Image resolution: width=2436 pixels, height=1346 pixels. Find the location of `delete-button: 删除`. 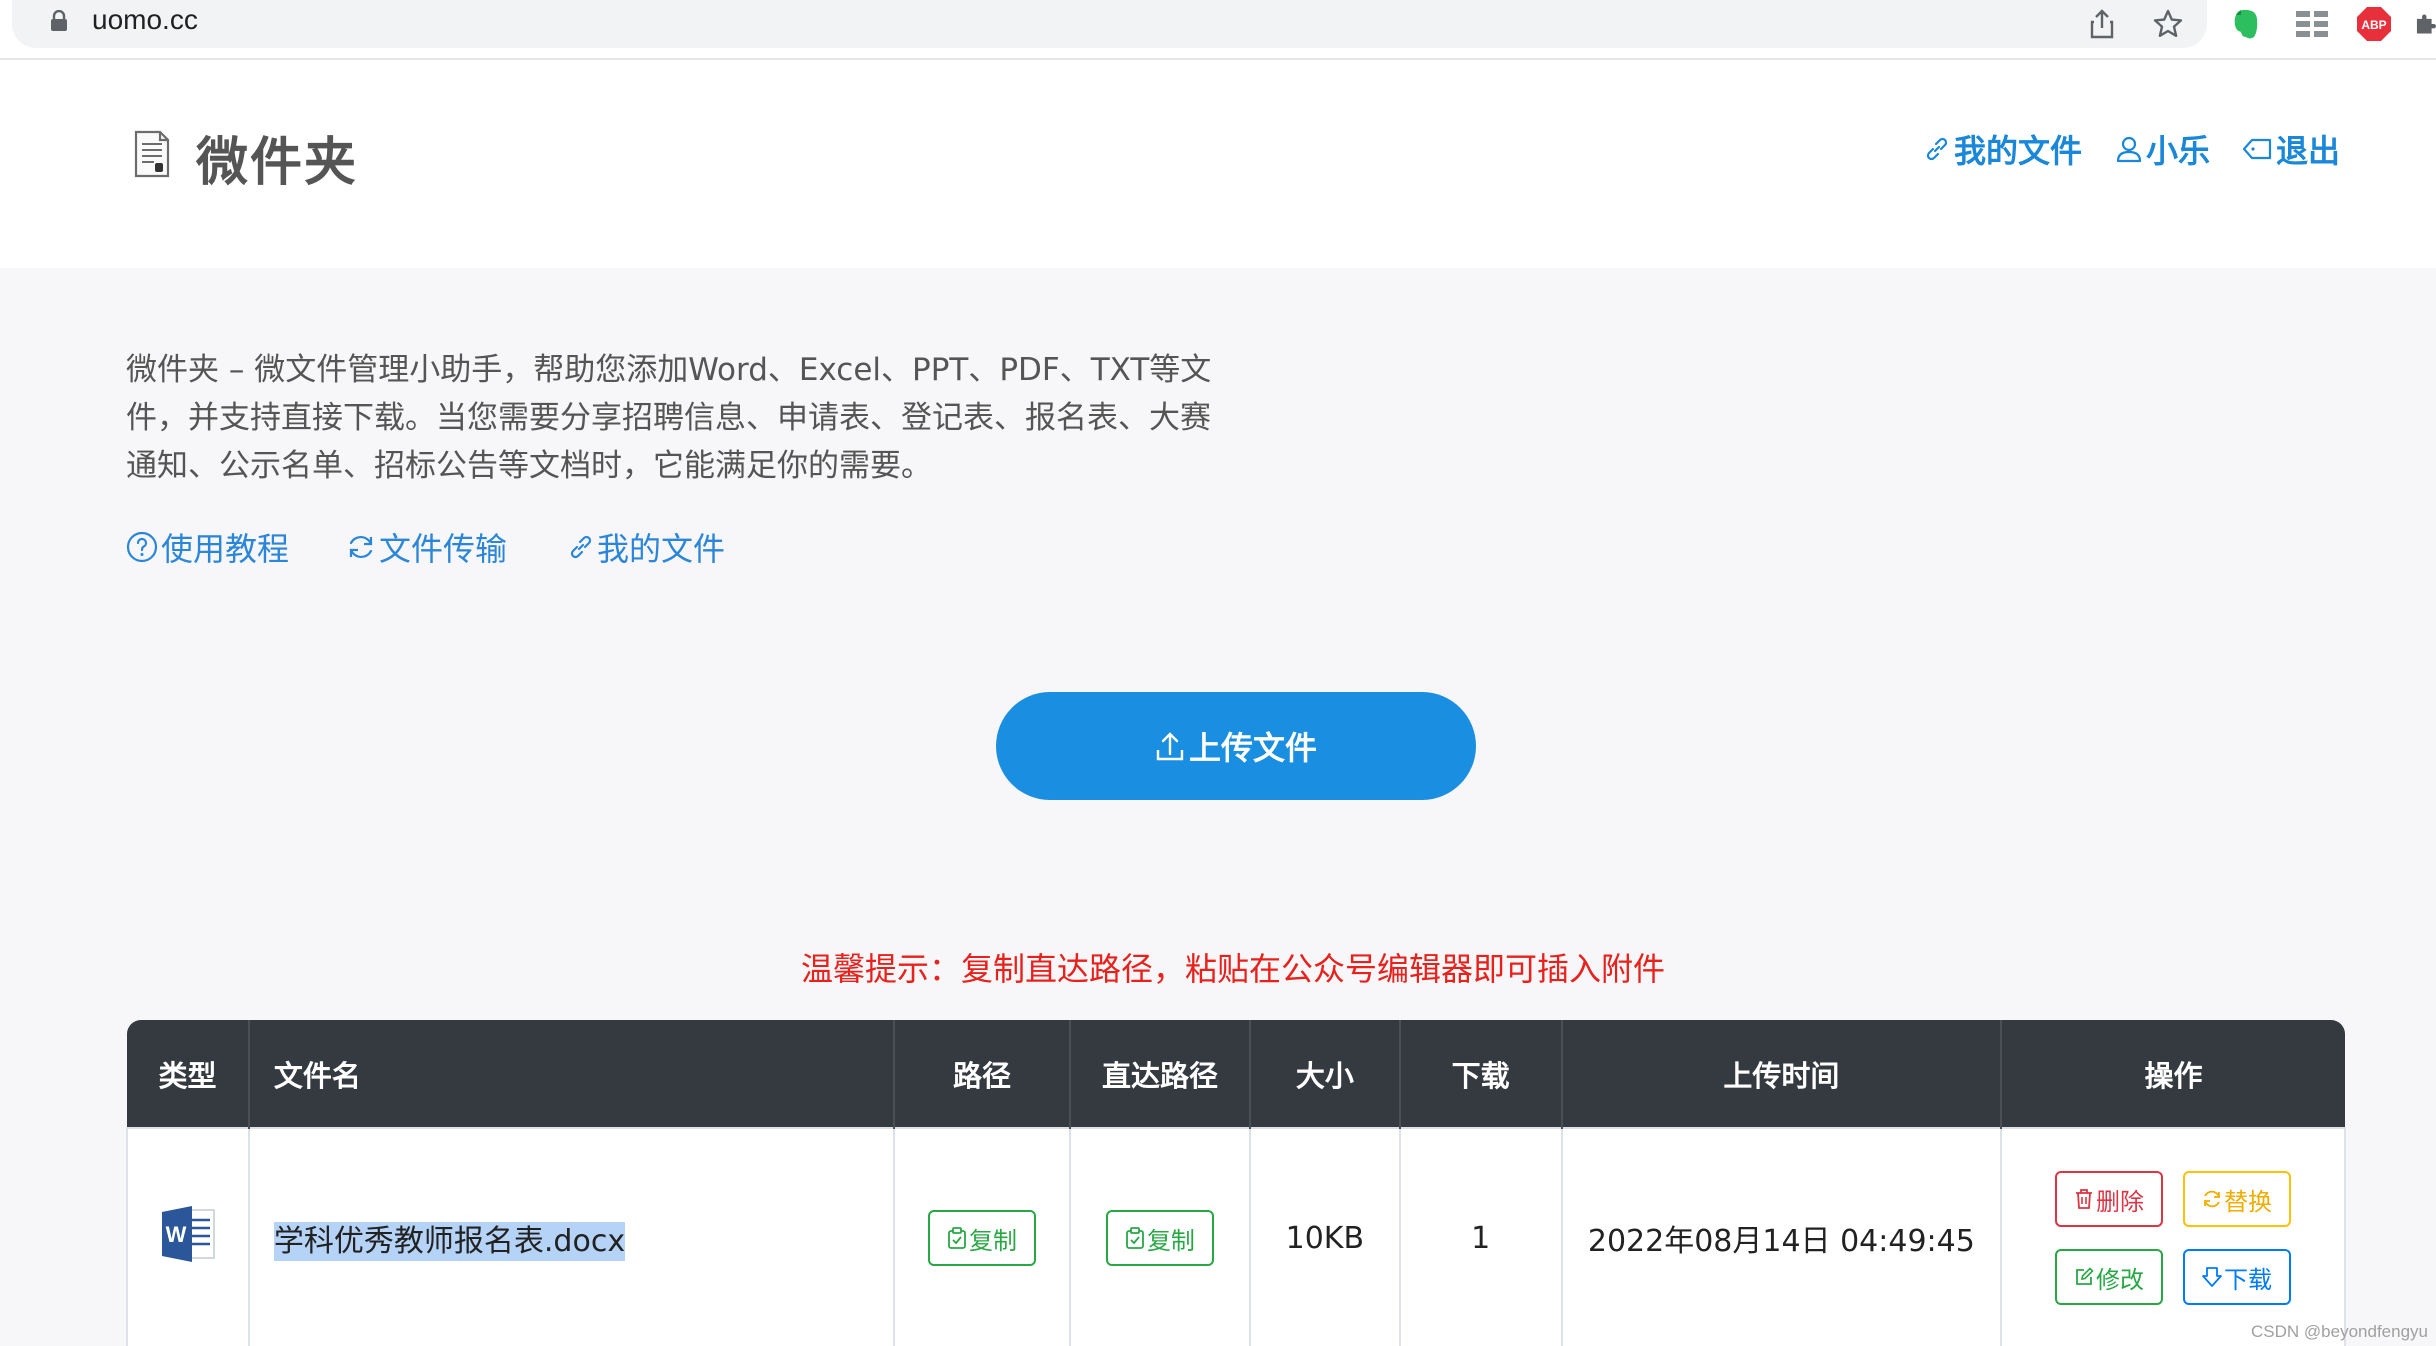

delete-button: 删除 is located at coordinates (2109, 1199).